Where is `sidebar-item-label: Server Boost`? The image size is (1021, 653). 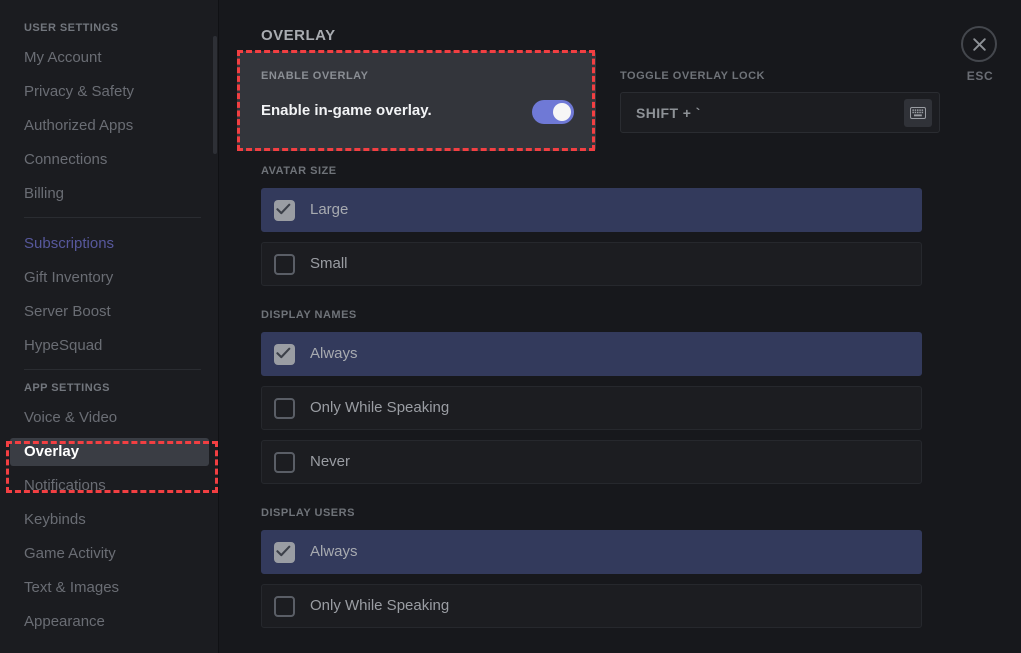 sidebar-item-label: Server Boost is located at coordinates (67, 311).